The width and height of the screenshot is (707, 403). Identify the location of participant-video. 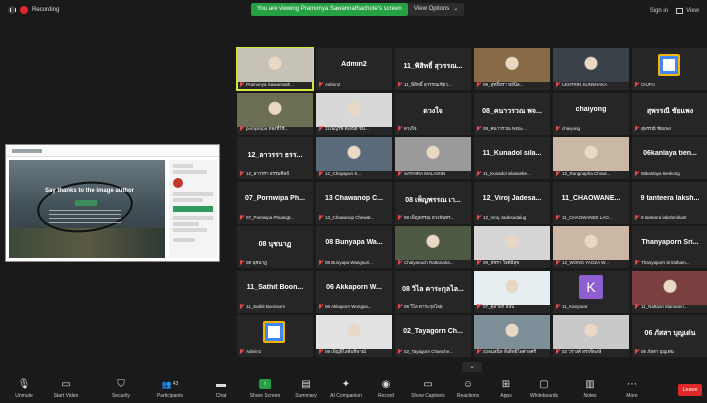
(591, 65).